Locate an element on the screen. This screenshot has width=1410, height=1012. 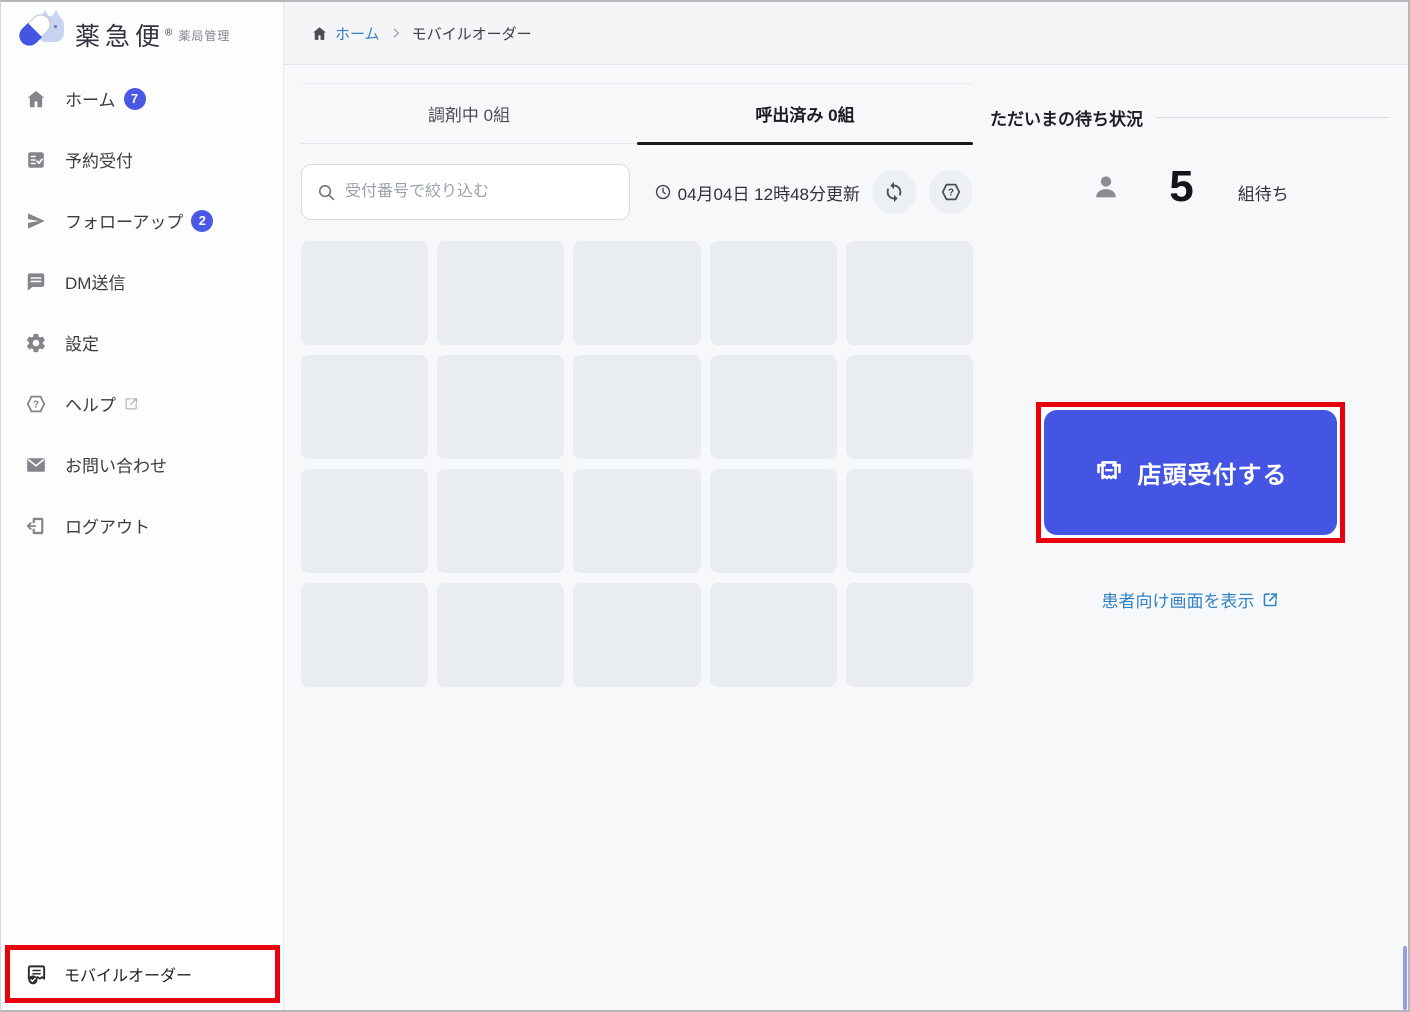
patient-view-link-row: 患者向け画面を表示 is located at coordinates (1190, 599).